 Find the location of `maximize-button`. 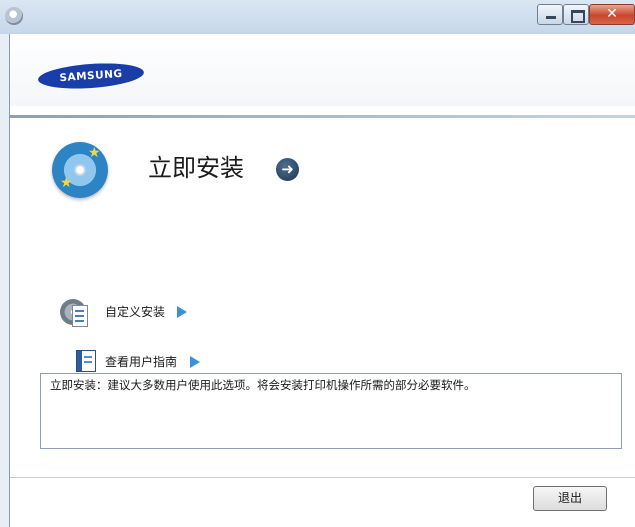

maximize-button is located at coordinates (576, 14).